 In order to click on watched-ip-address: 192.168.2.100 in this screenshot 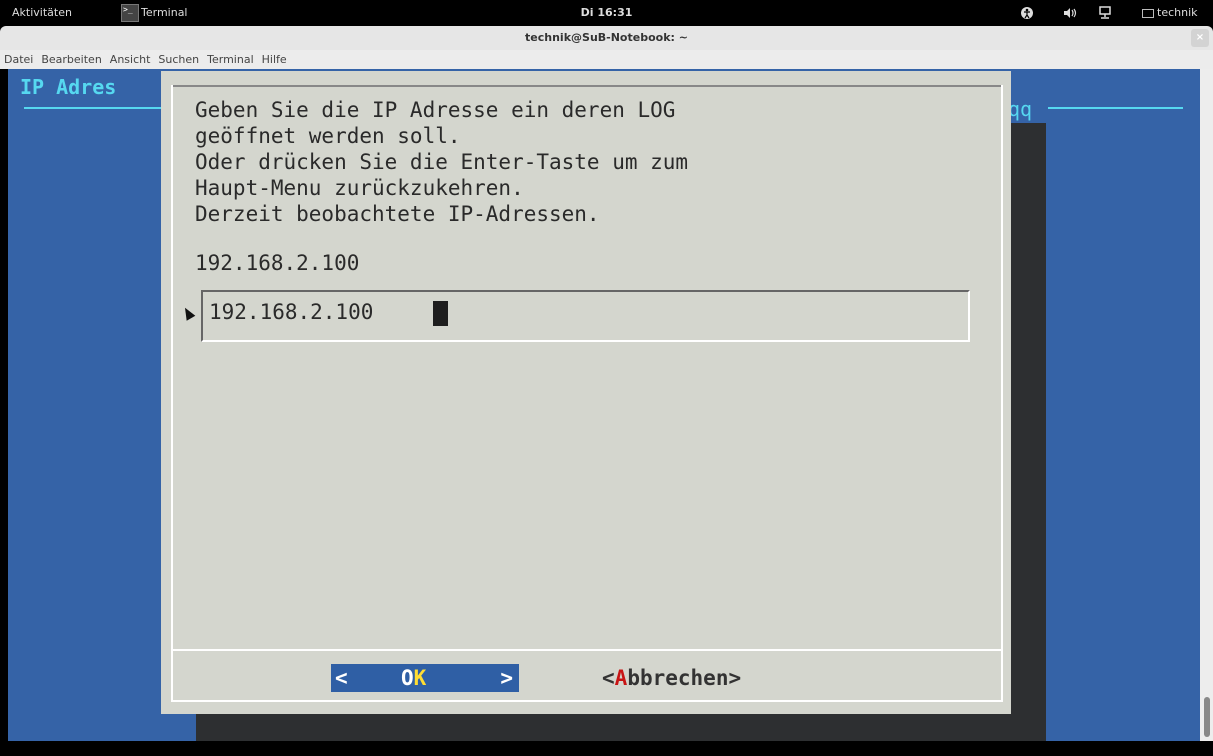, I will do `click(277, 263)`.